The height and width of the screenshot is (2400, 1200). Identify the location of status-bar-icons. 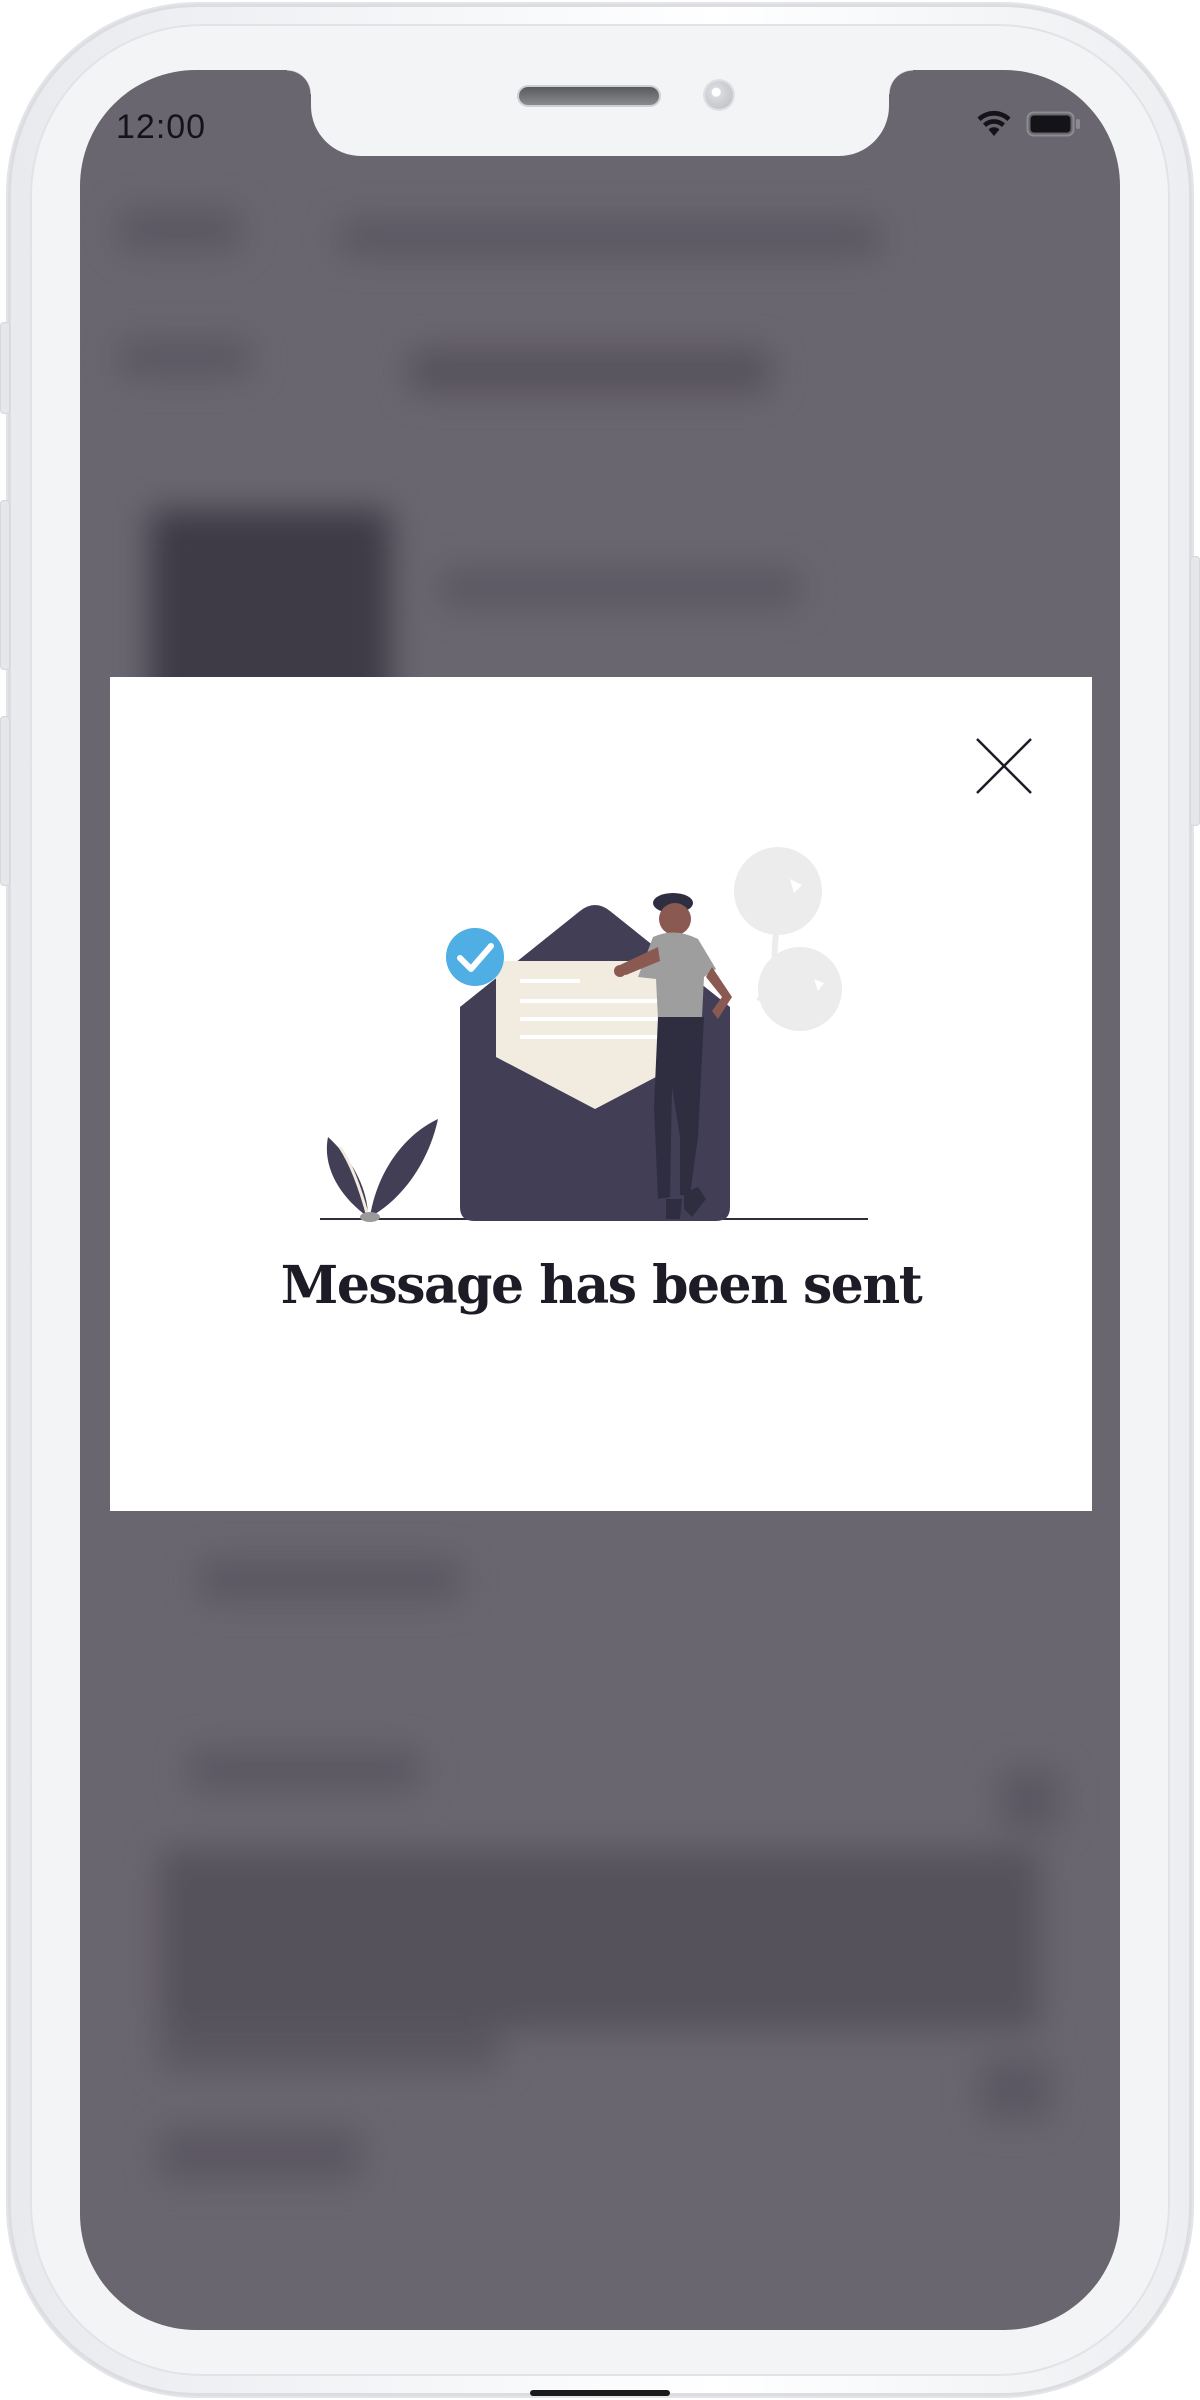
(1029, 124).